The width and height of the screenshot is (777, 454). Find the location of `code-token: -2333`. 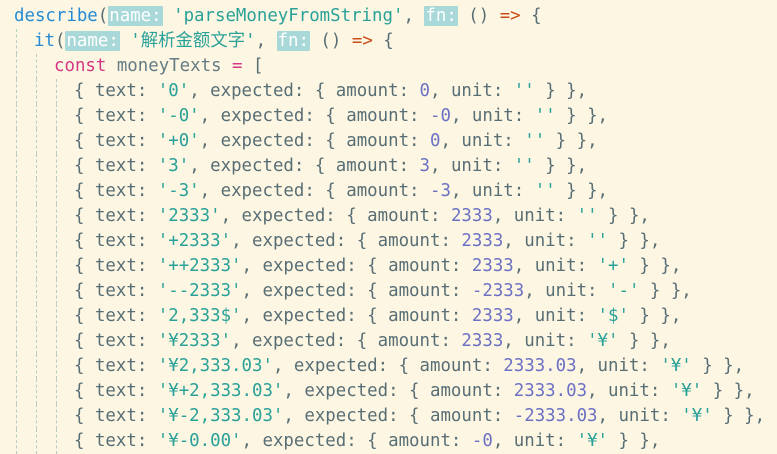

code-token: -2333 is located at coordinates (498, 291).